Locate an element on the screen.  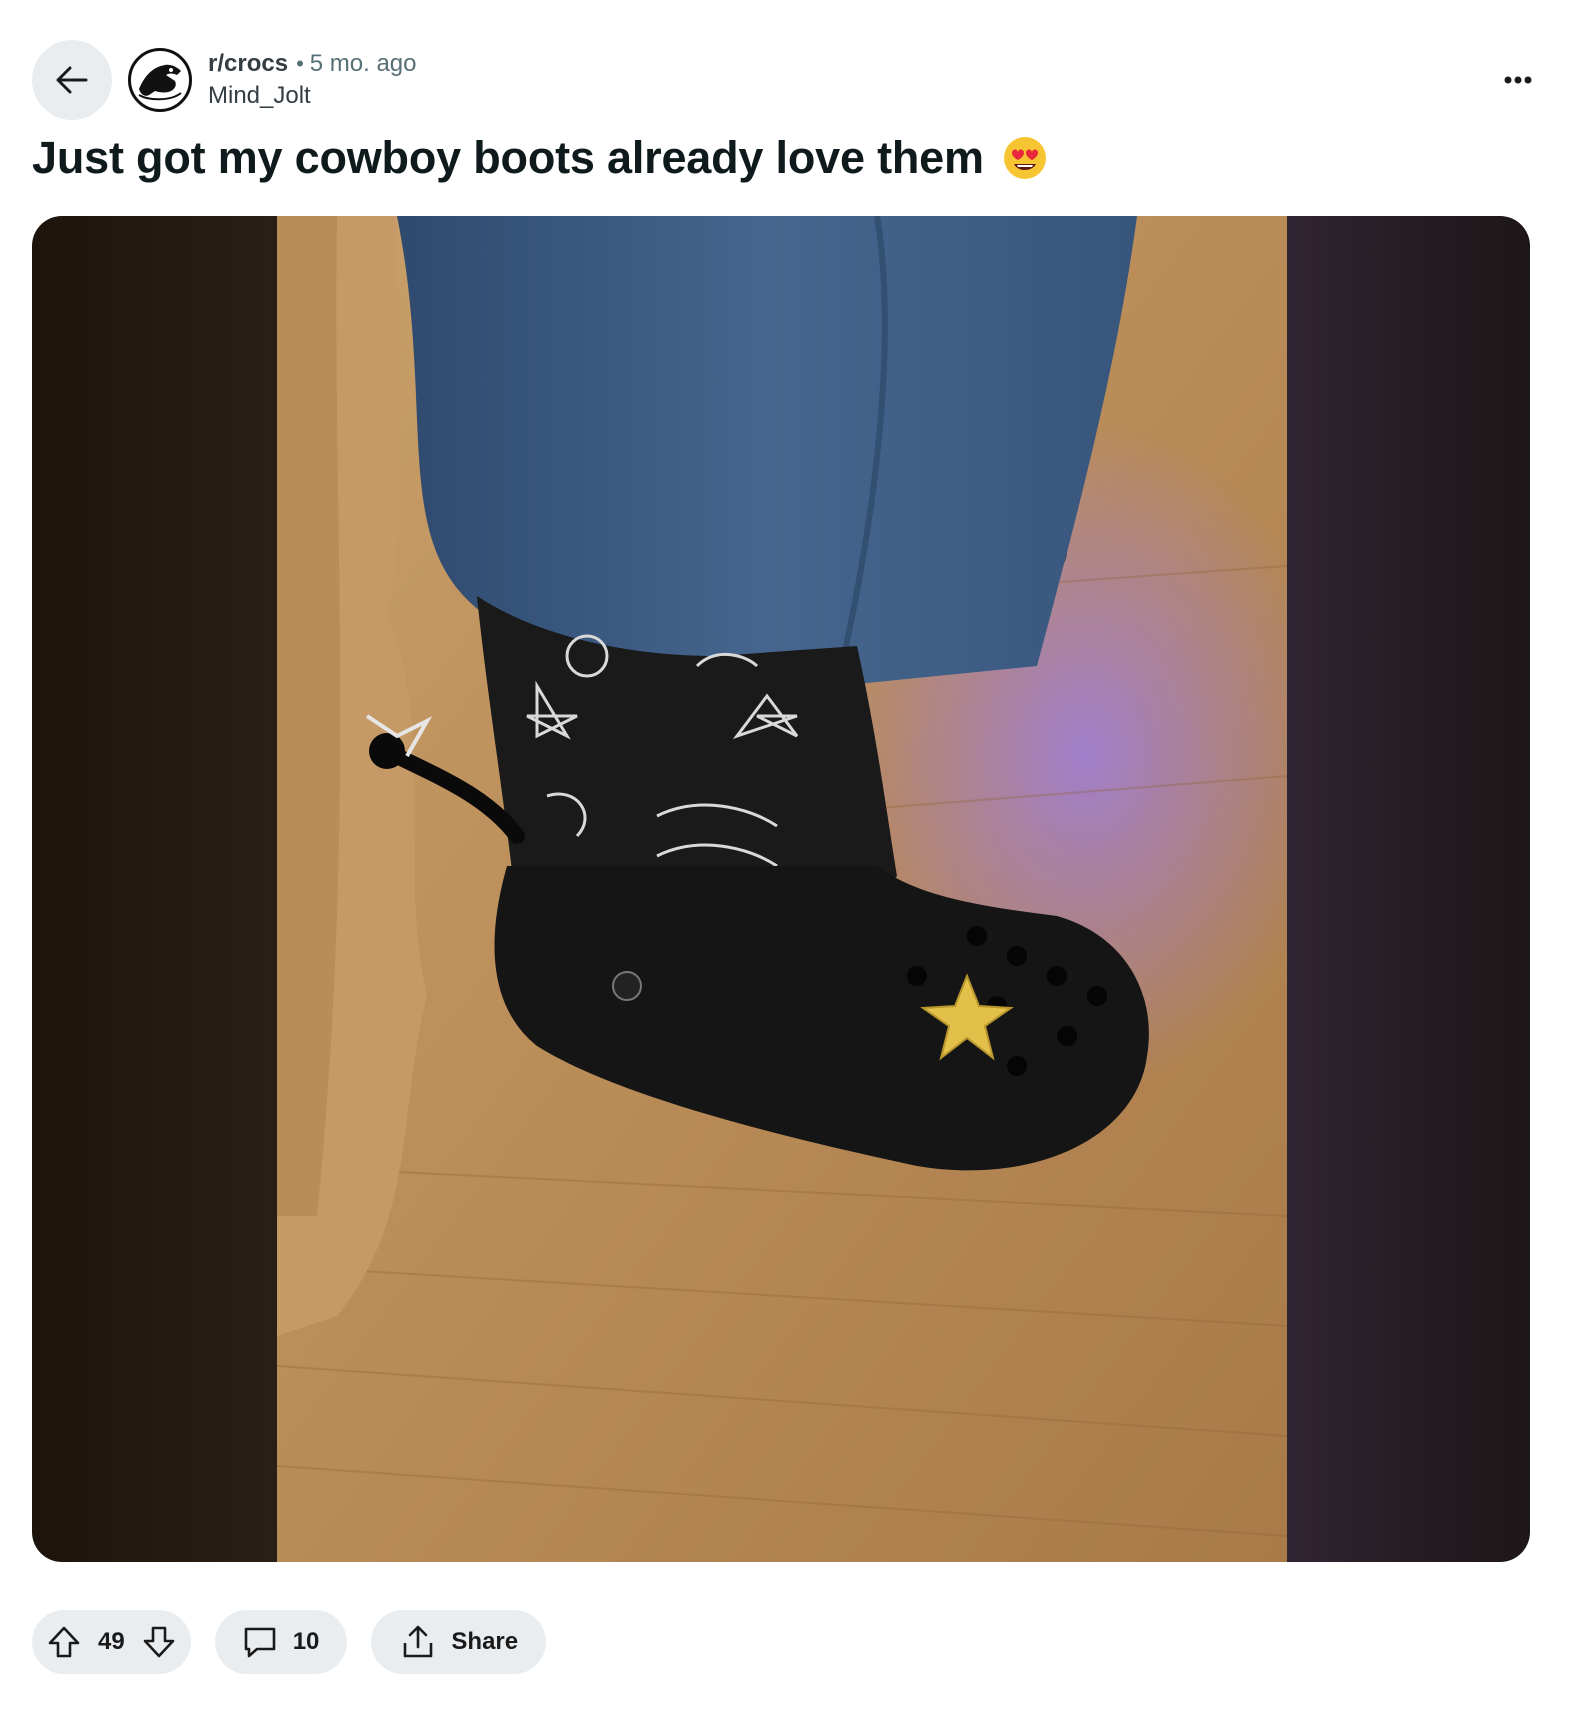
post-actions: 49 10 Share is located at coordinates (289, 1642).